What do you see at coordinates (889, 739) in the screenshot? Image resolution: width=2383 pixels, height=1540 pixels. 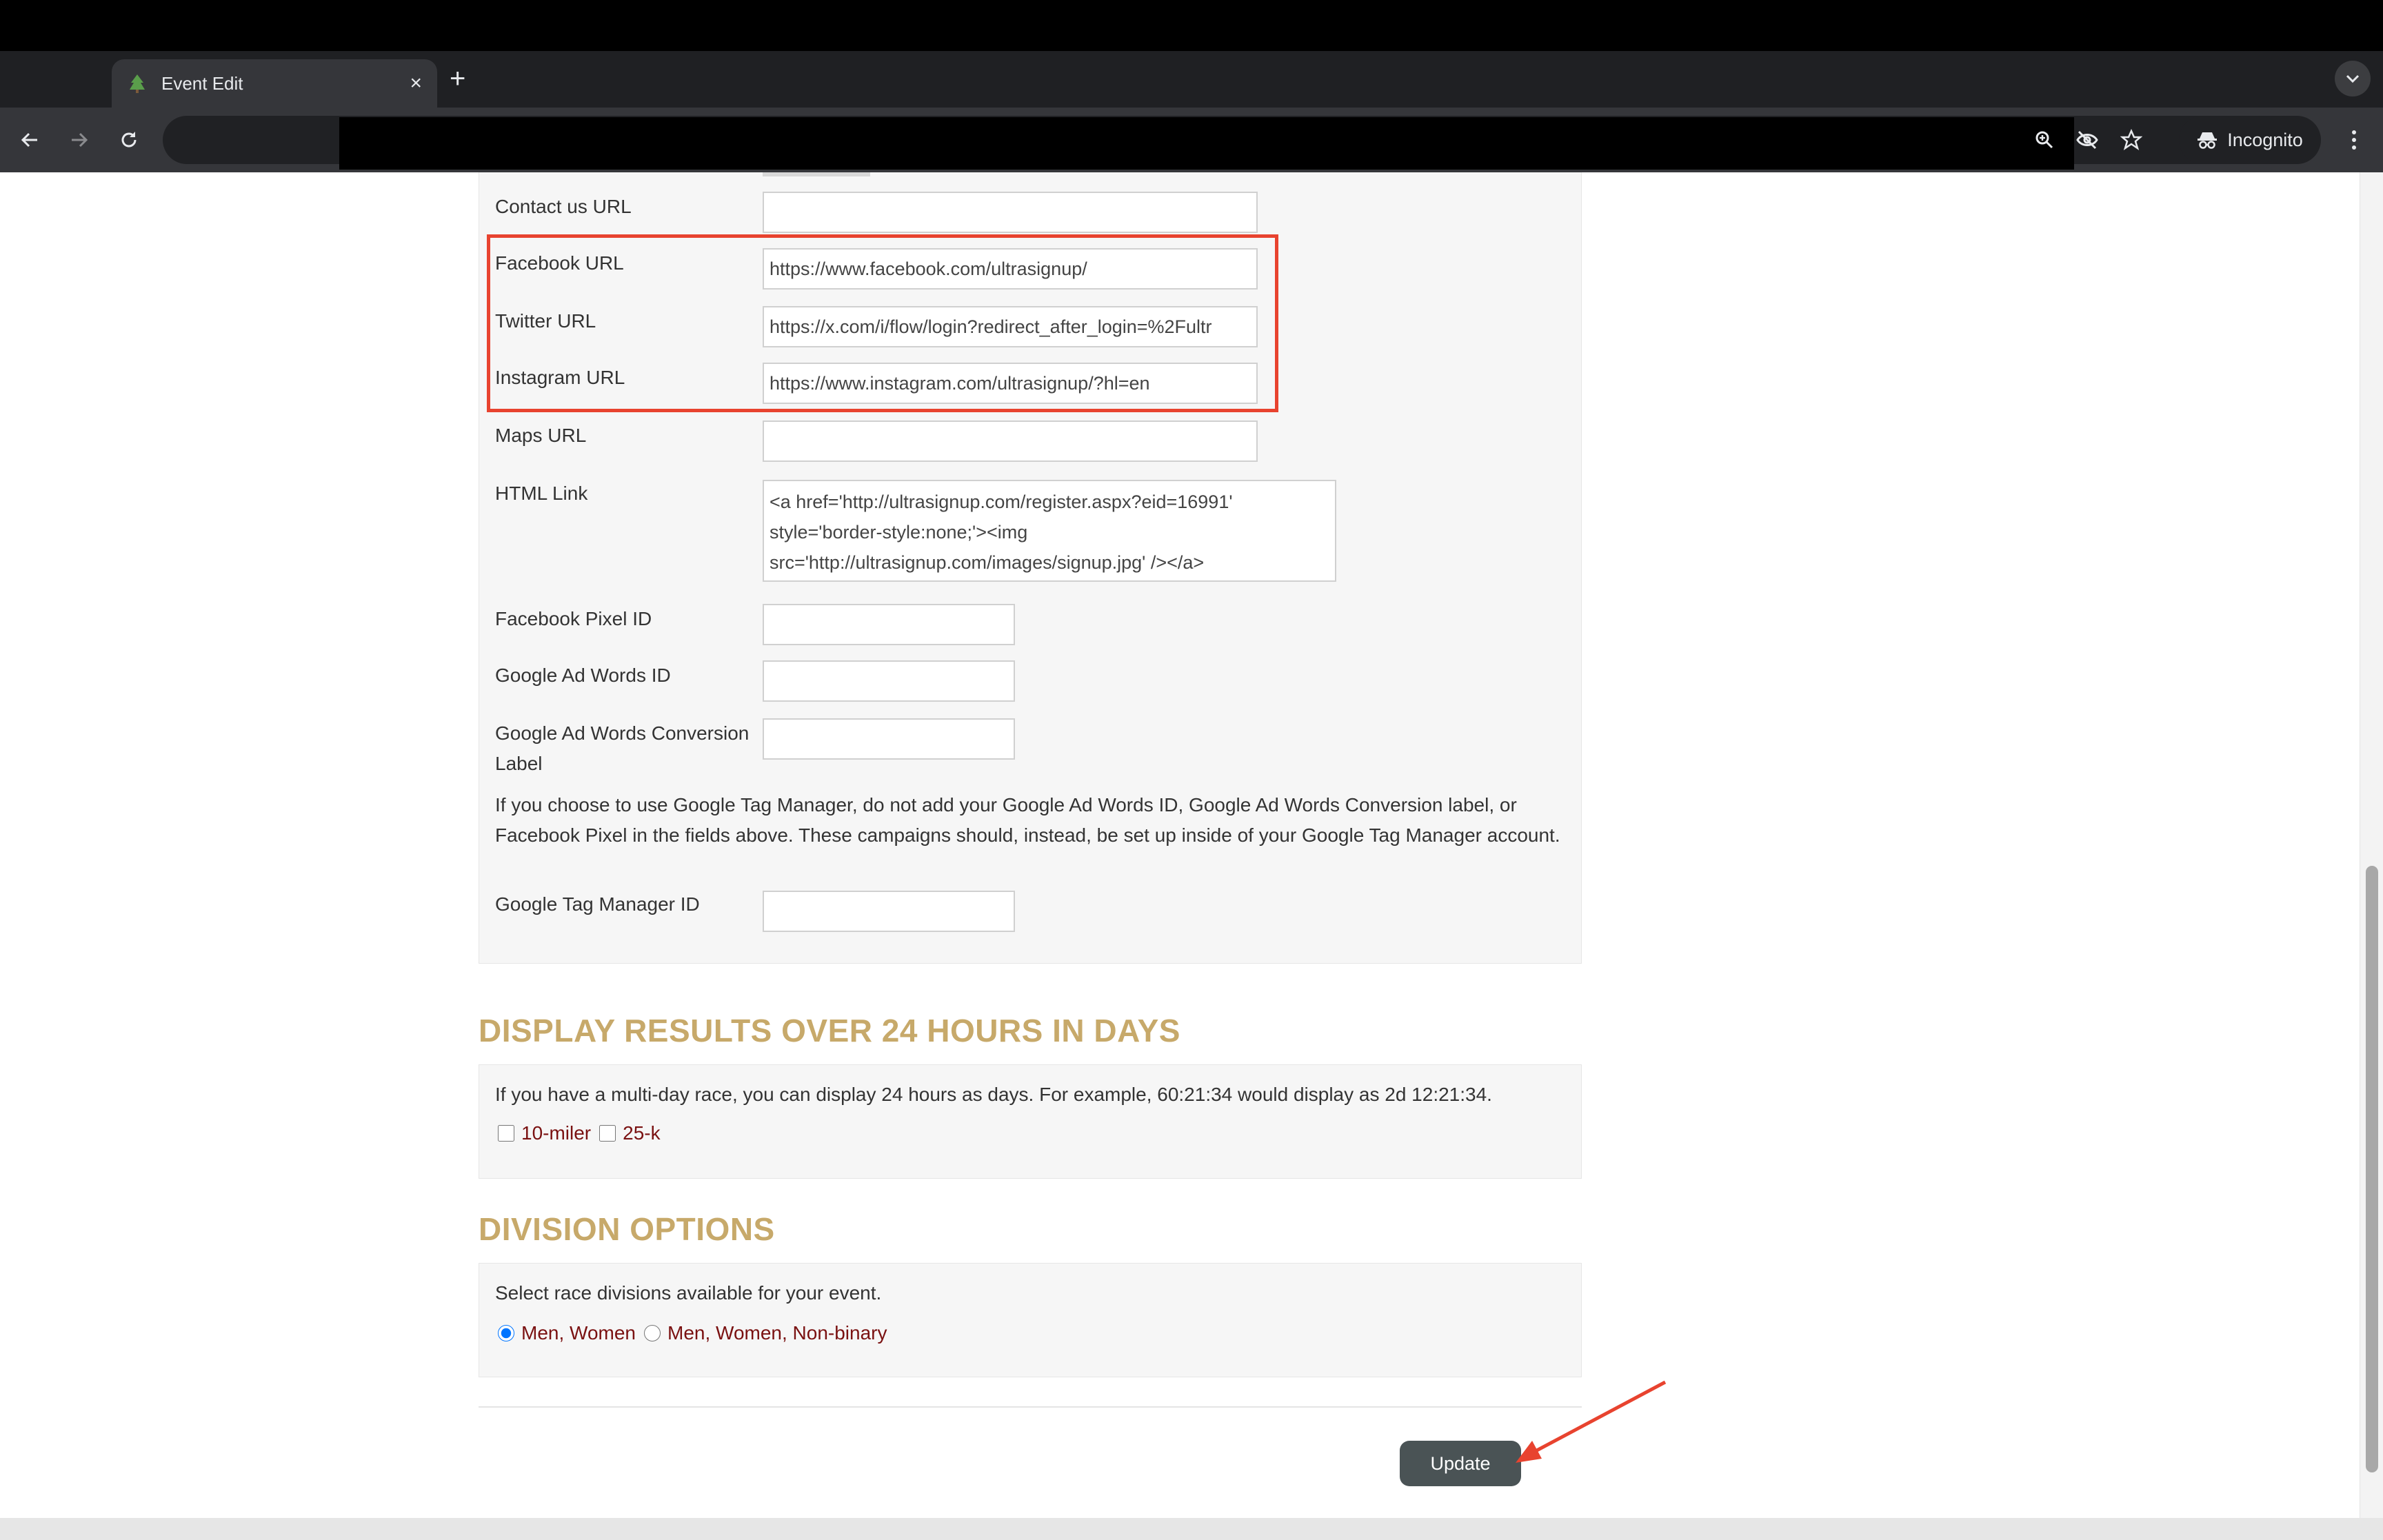 I see `conversion-label-input` at bounding box center [889, 739].